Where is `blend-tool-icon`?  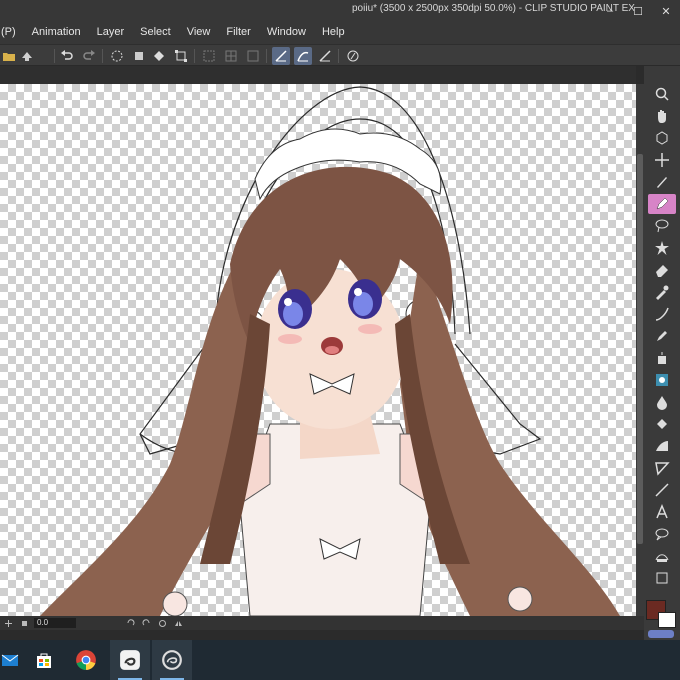
blend-tool-icon is located at coordinates (662, 314).